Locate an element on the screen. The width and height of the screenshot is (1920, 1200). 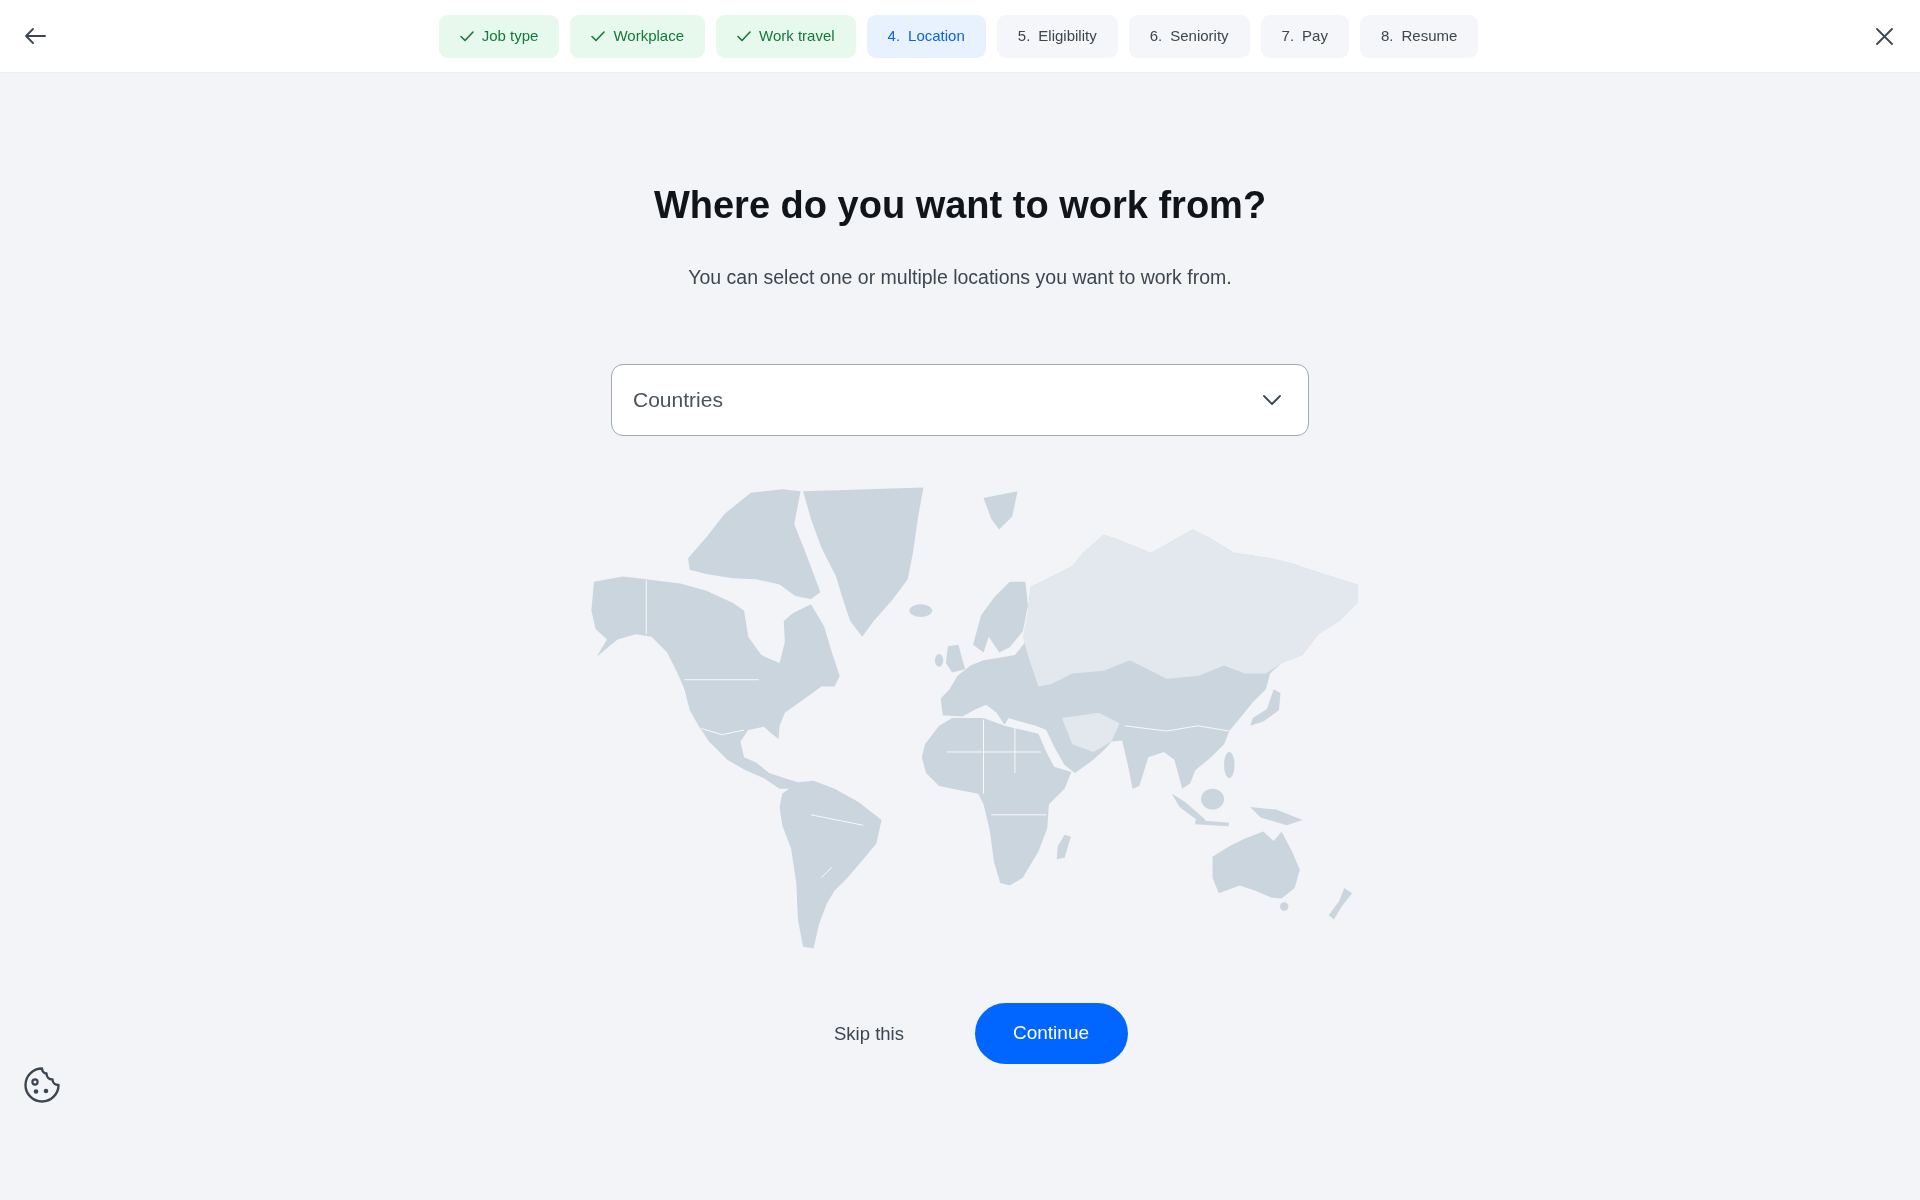
step-tab: 6. Seniority is located at coordinates (1189, 36).